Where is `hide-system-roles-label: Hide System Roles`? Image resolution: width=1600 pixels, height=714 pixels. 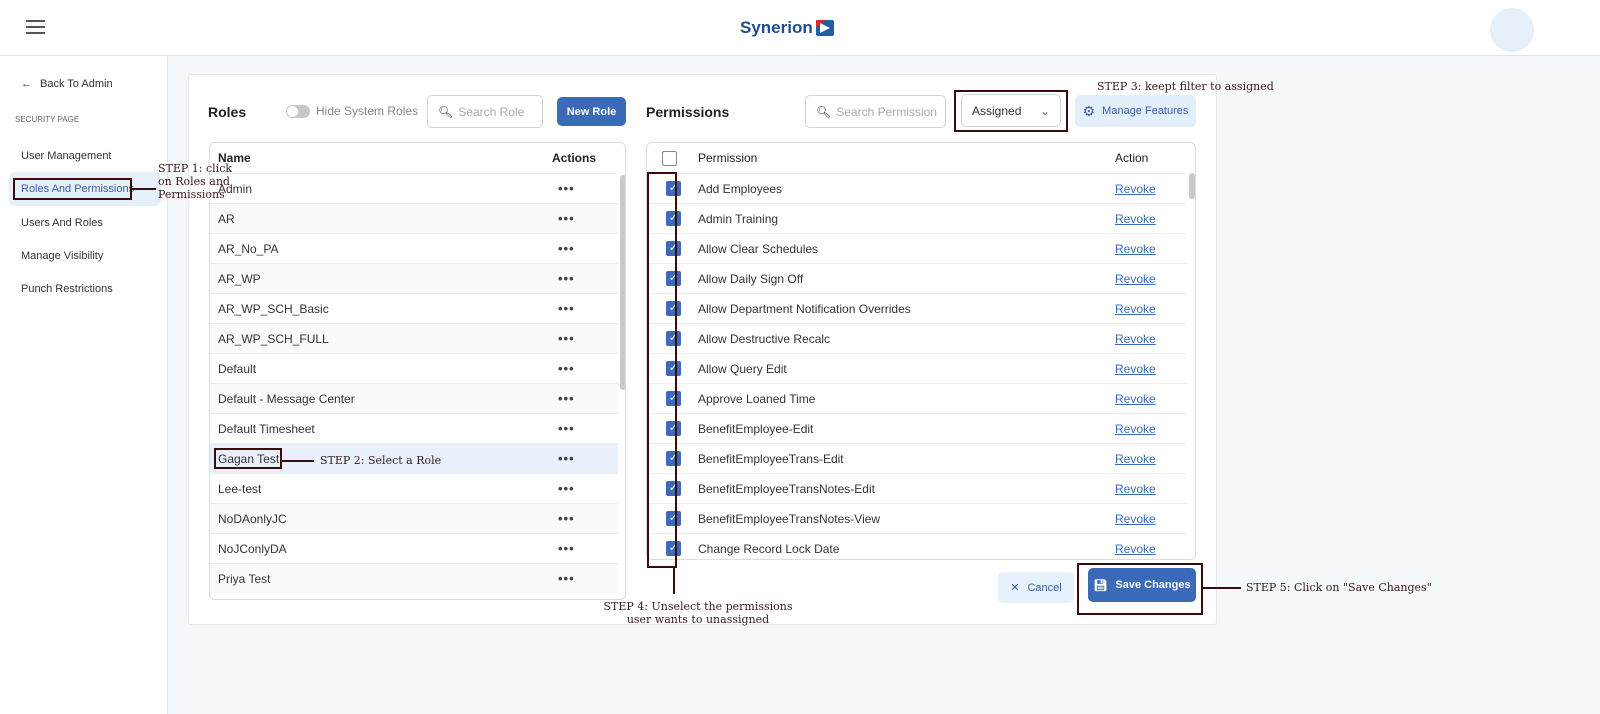 hide-system-roles-label: Hide System Roles is located at coordinates (367, 111).